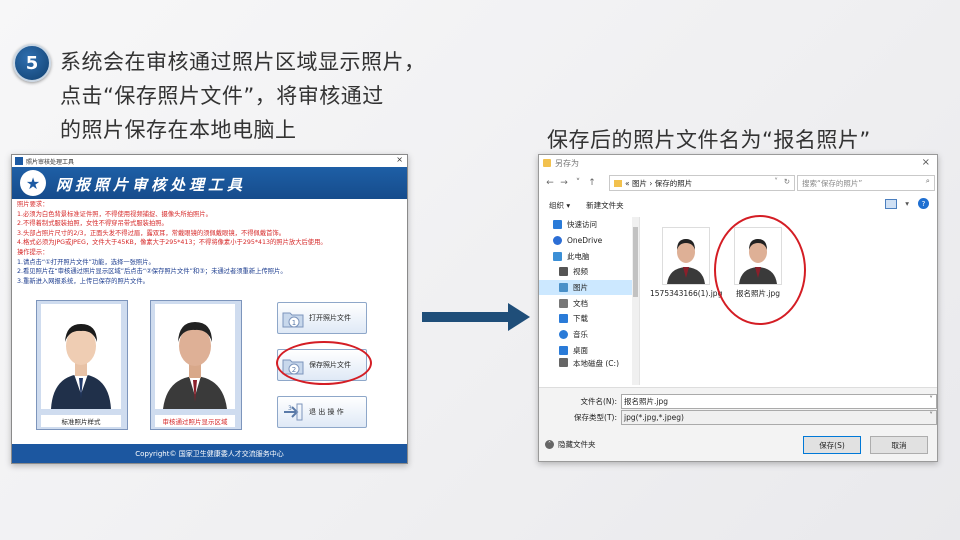 This screenshot has width=960, height=540. I want to click on back-arrow-icon: ←, so click(550, 183).